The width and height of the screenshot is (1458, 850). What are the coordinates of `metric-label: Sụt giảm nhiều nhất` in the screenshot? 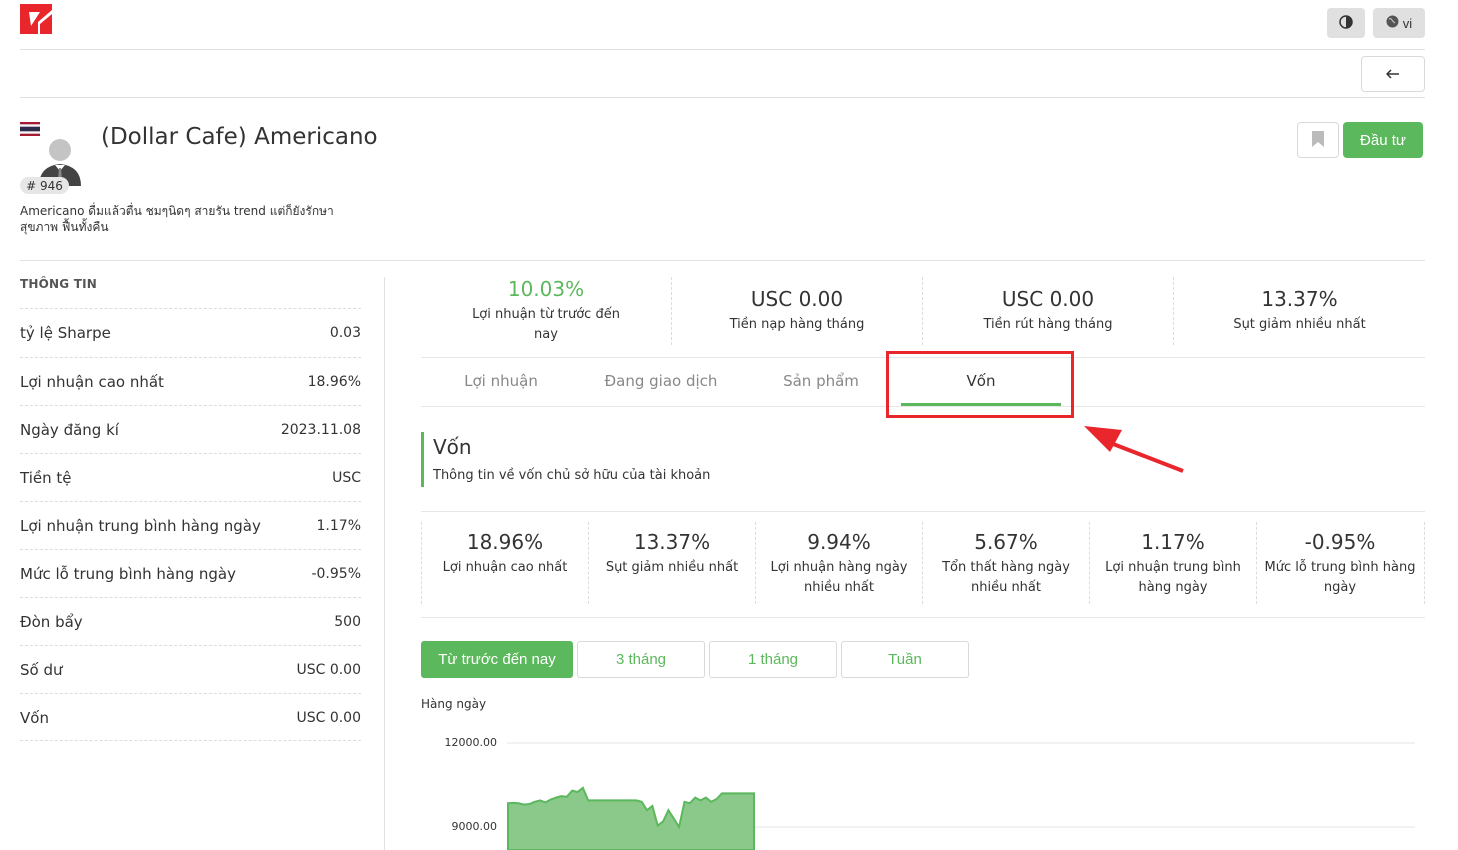 It's located at (672, 567).